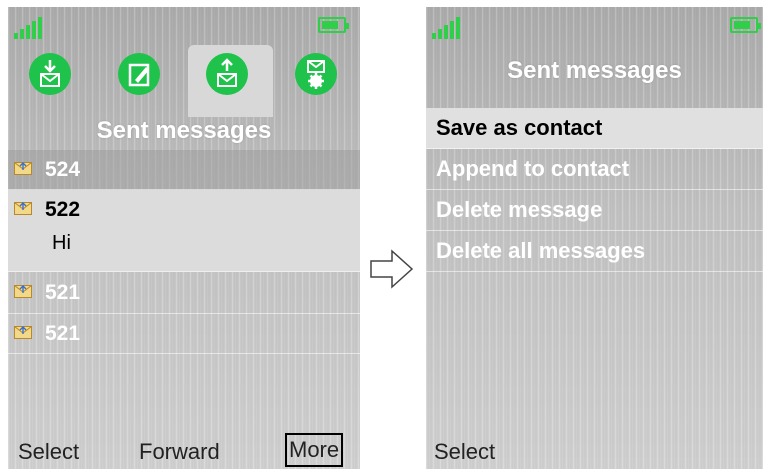  I want to click on message-preview: Hi, so click(61, 243).